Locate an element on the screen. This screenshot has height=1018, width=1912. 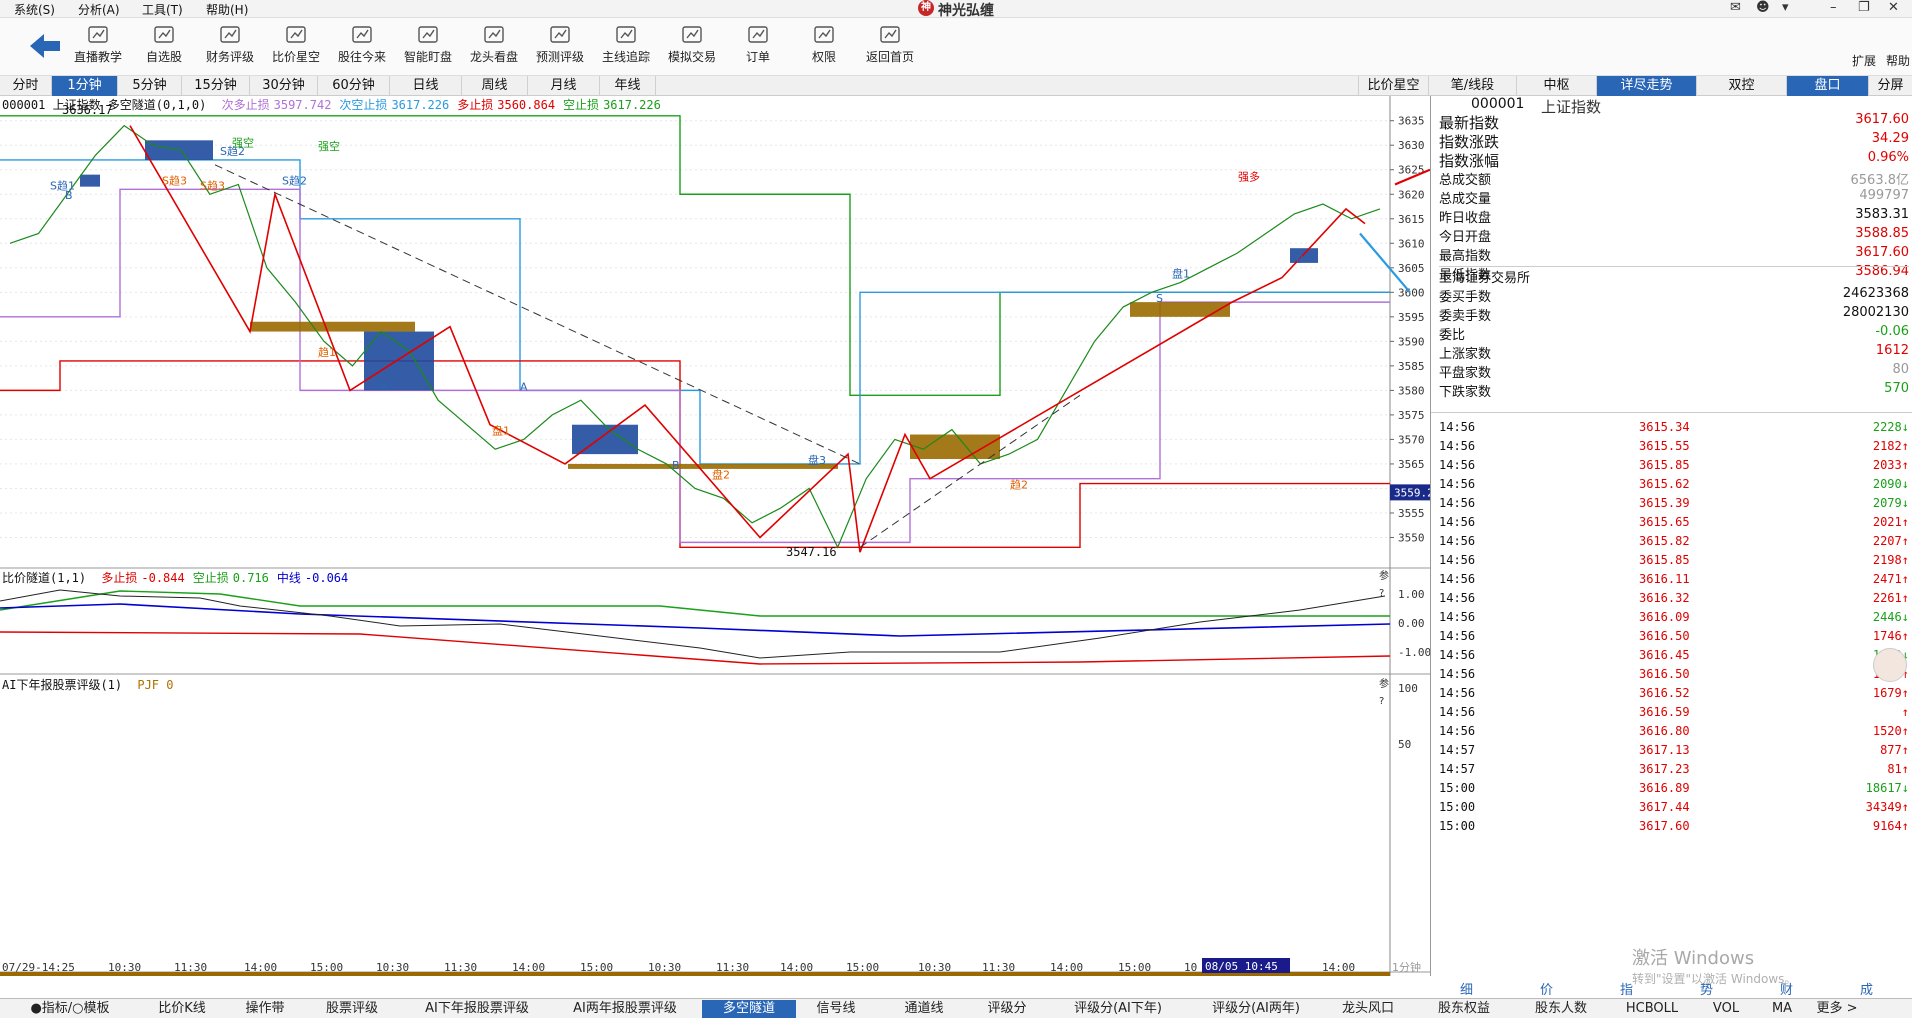
toolbar-item-1: 自选股 is located at coordinates (164, 44).